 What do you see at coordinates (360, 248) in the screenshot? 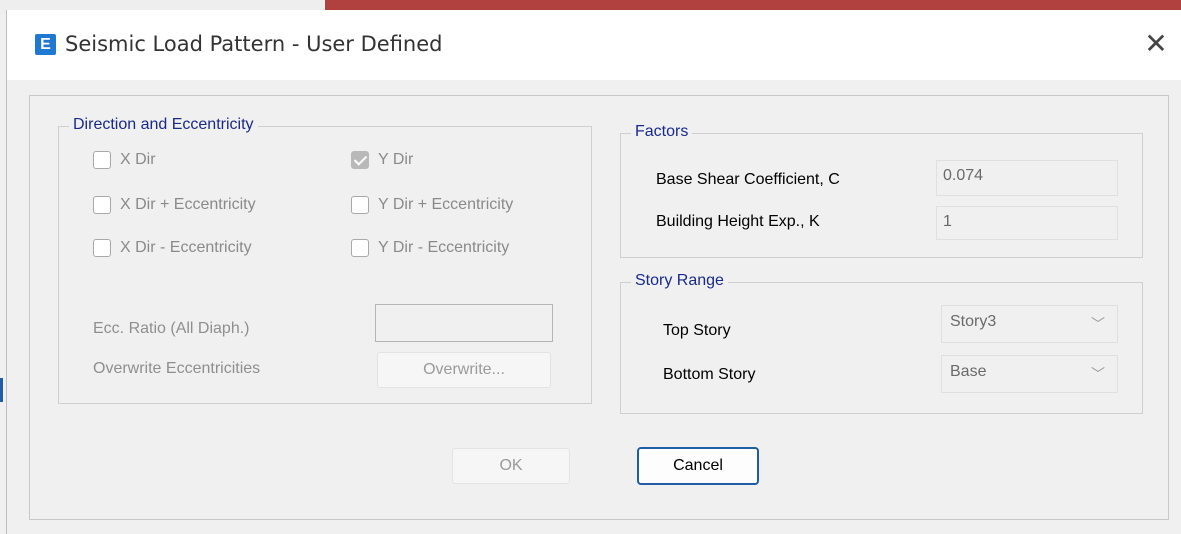
I see `y-dir-minus-ecc-checkbox` at bounding box center [360, 248].